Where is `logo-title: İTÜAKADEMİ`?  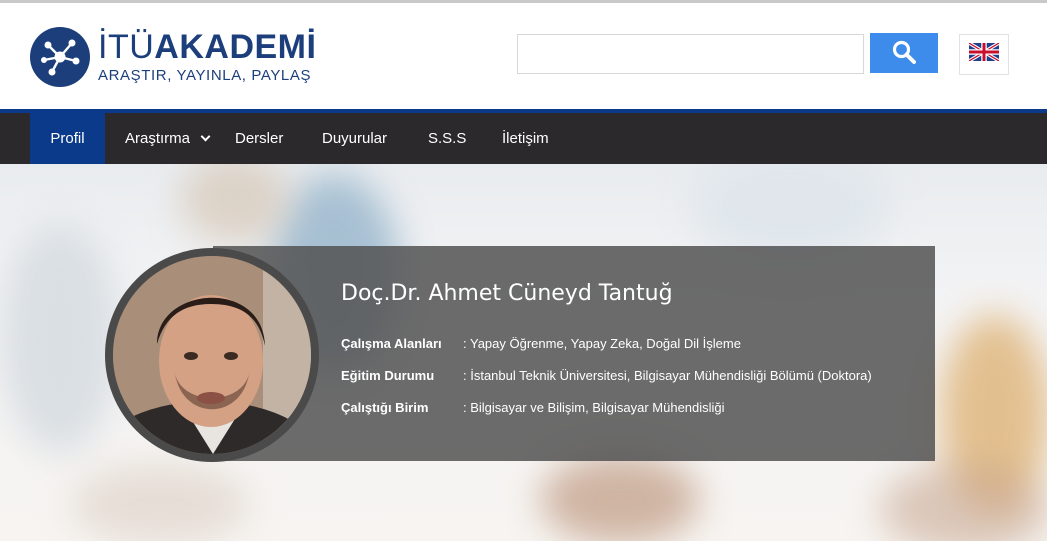 logo-title: İTÜAKADEMİ is located at coordinates (207, 47).